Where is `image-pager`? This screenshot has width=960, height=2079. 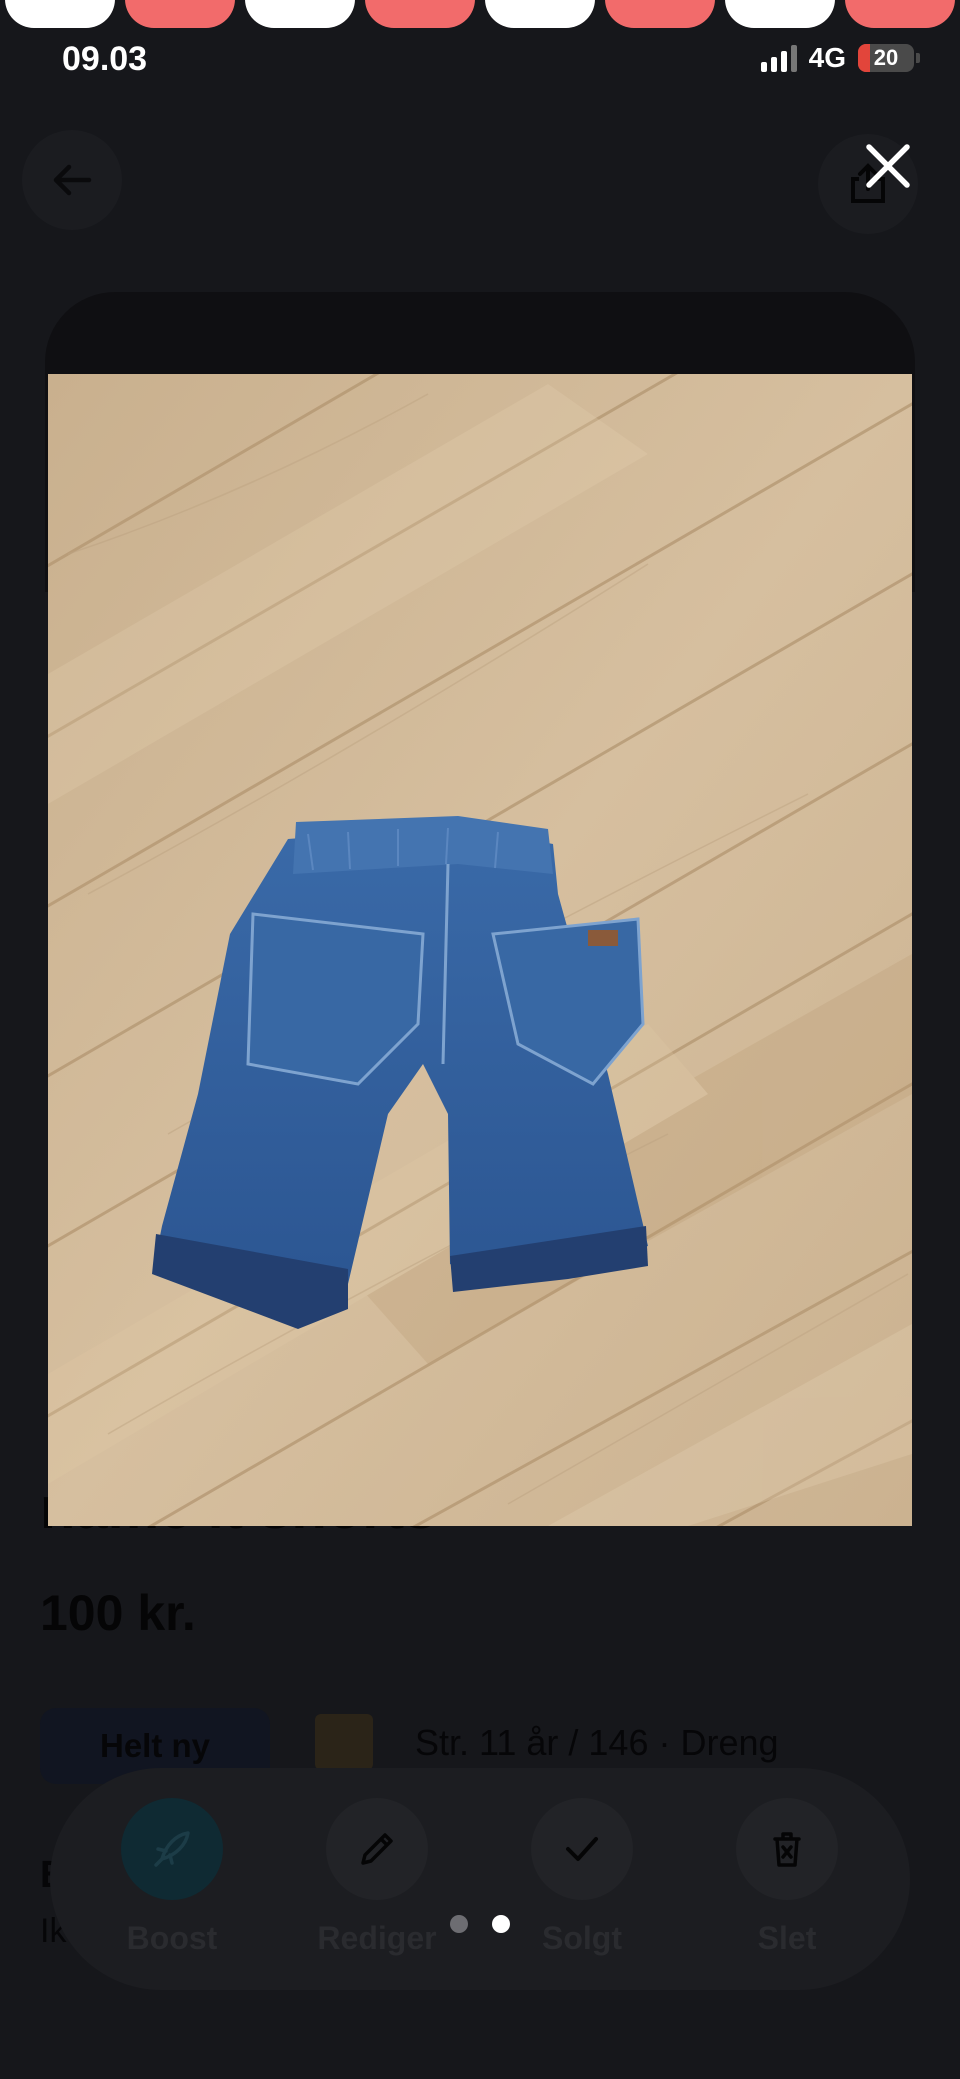 image-pager is located at coordinates (480, 1925).